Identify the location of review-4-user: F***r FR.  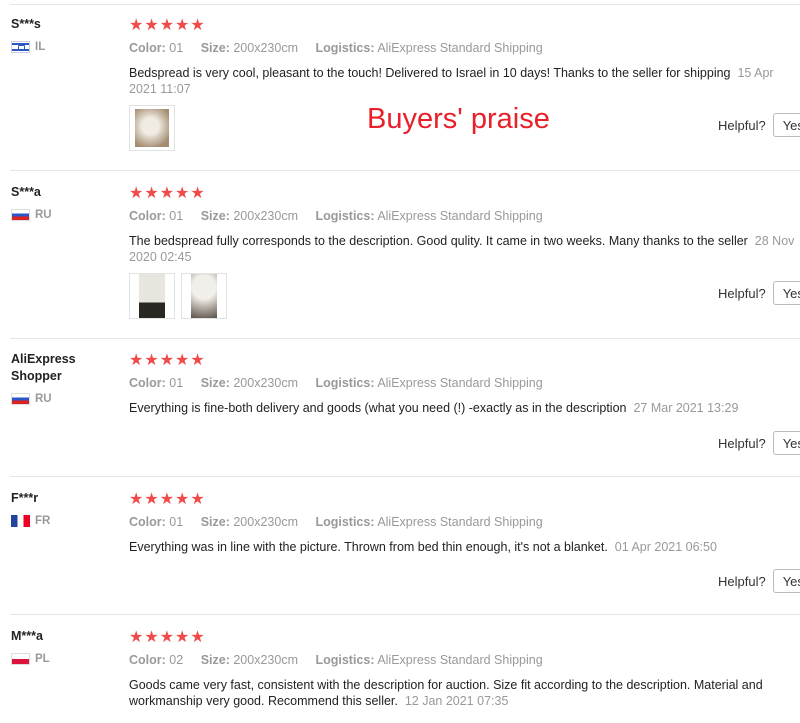
(66, 508).